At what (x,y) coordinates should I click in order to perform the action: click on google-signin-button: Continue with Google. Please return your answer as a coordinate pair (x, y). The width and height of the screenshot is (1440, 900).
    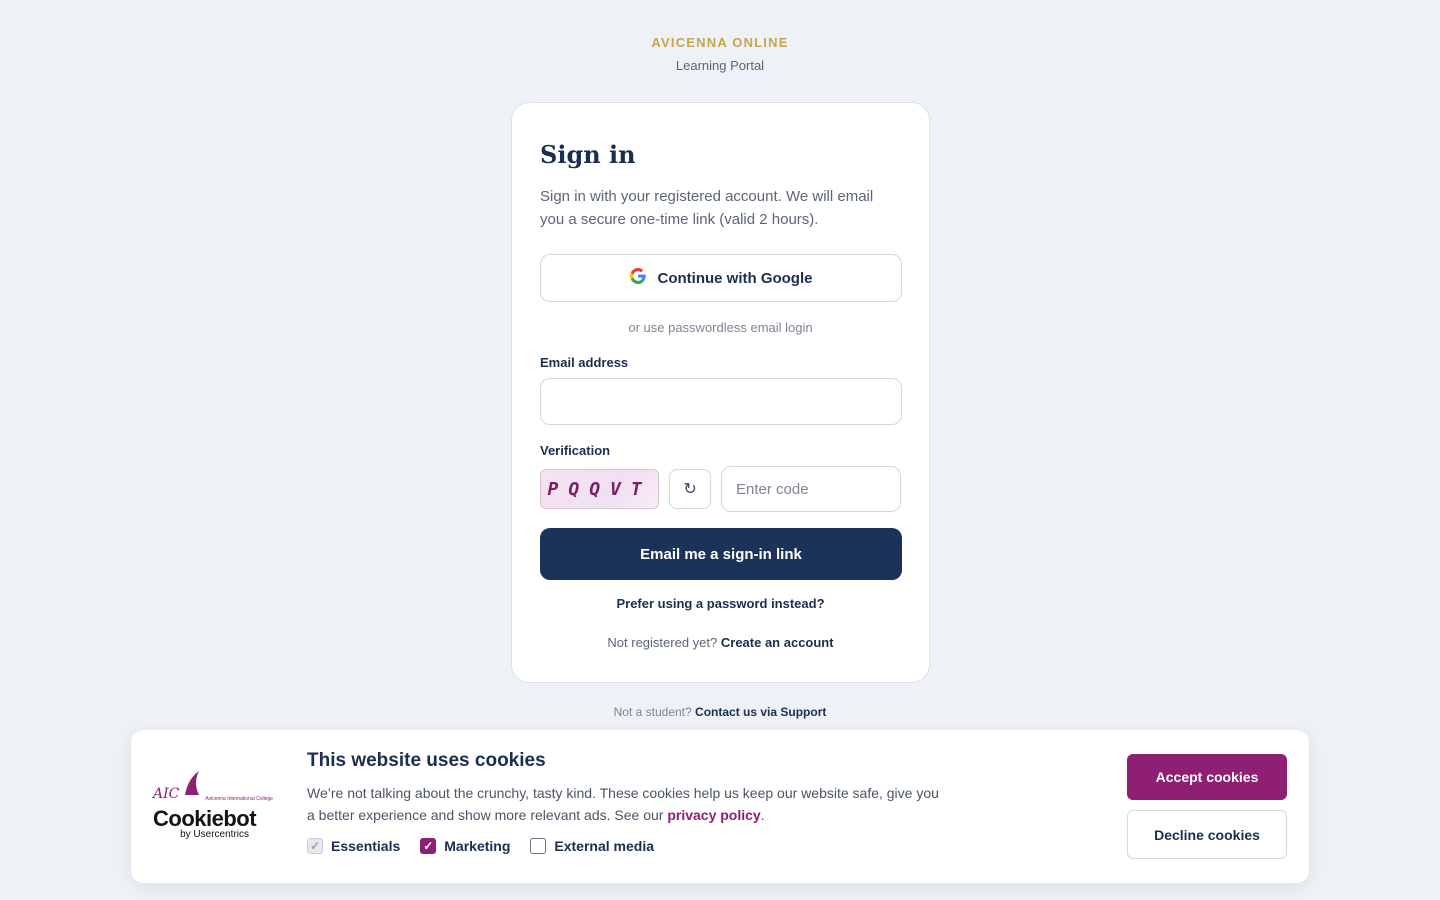
    Looking at the image, I should click on (721, 278).